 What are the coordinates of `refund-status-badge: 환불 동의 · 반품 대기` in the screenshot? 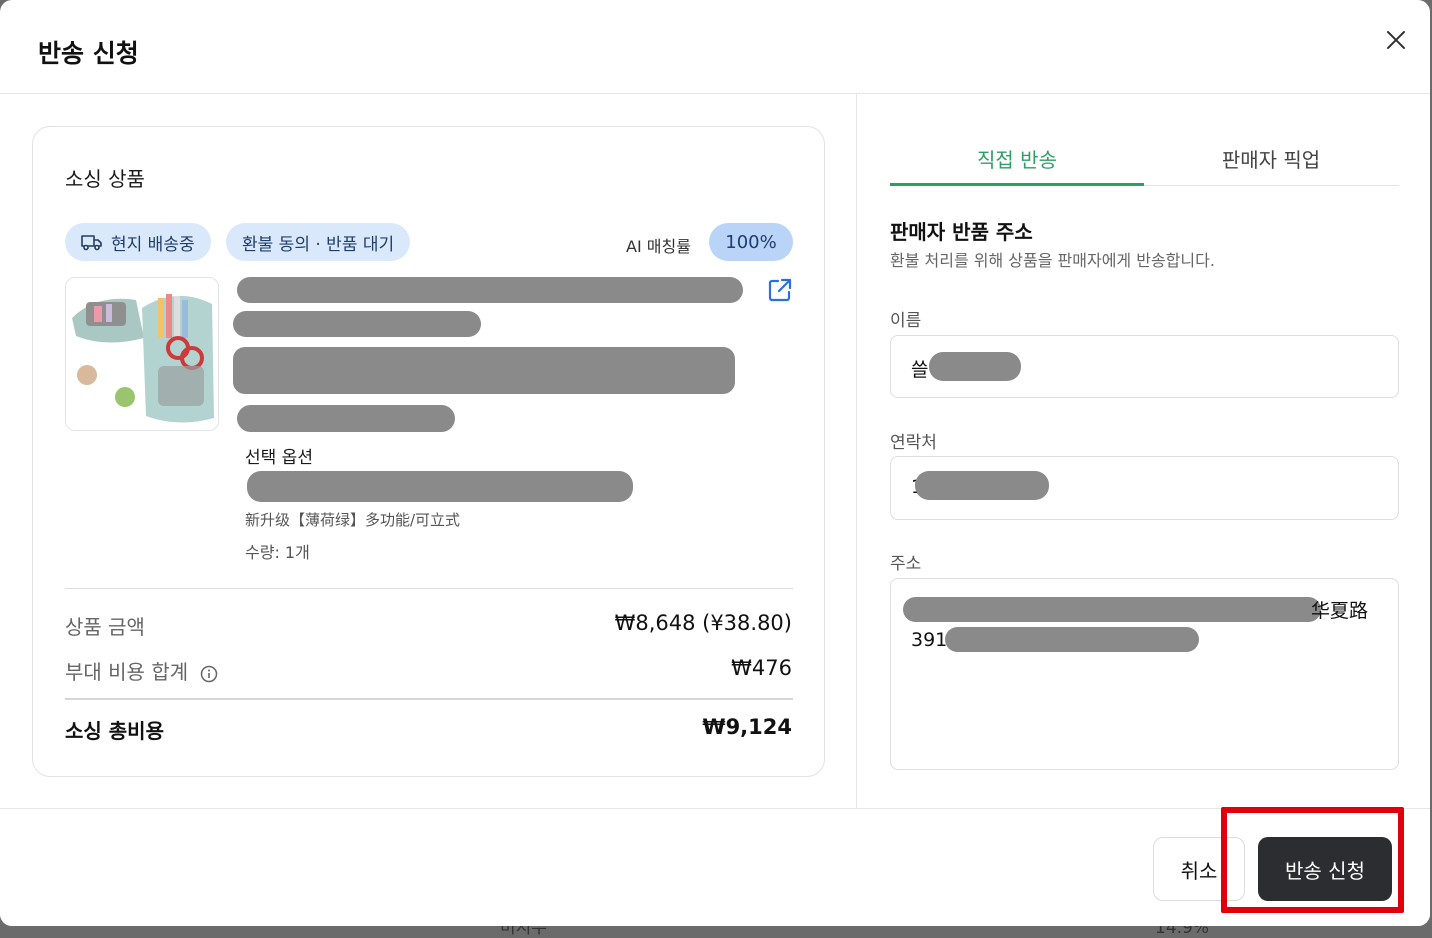 It's located at (318, 242).